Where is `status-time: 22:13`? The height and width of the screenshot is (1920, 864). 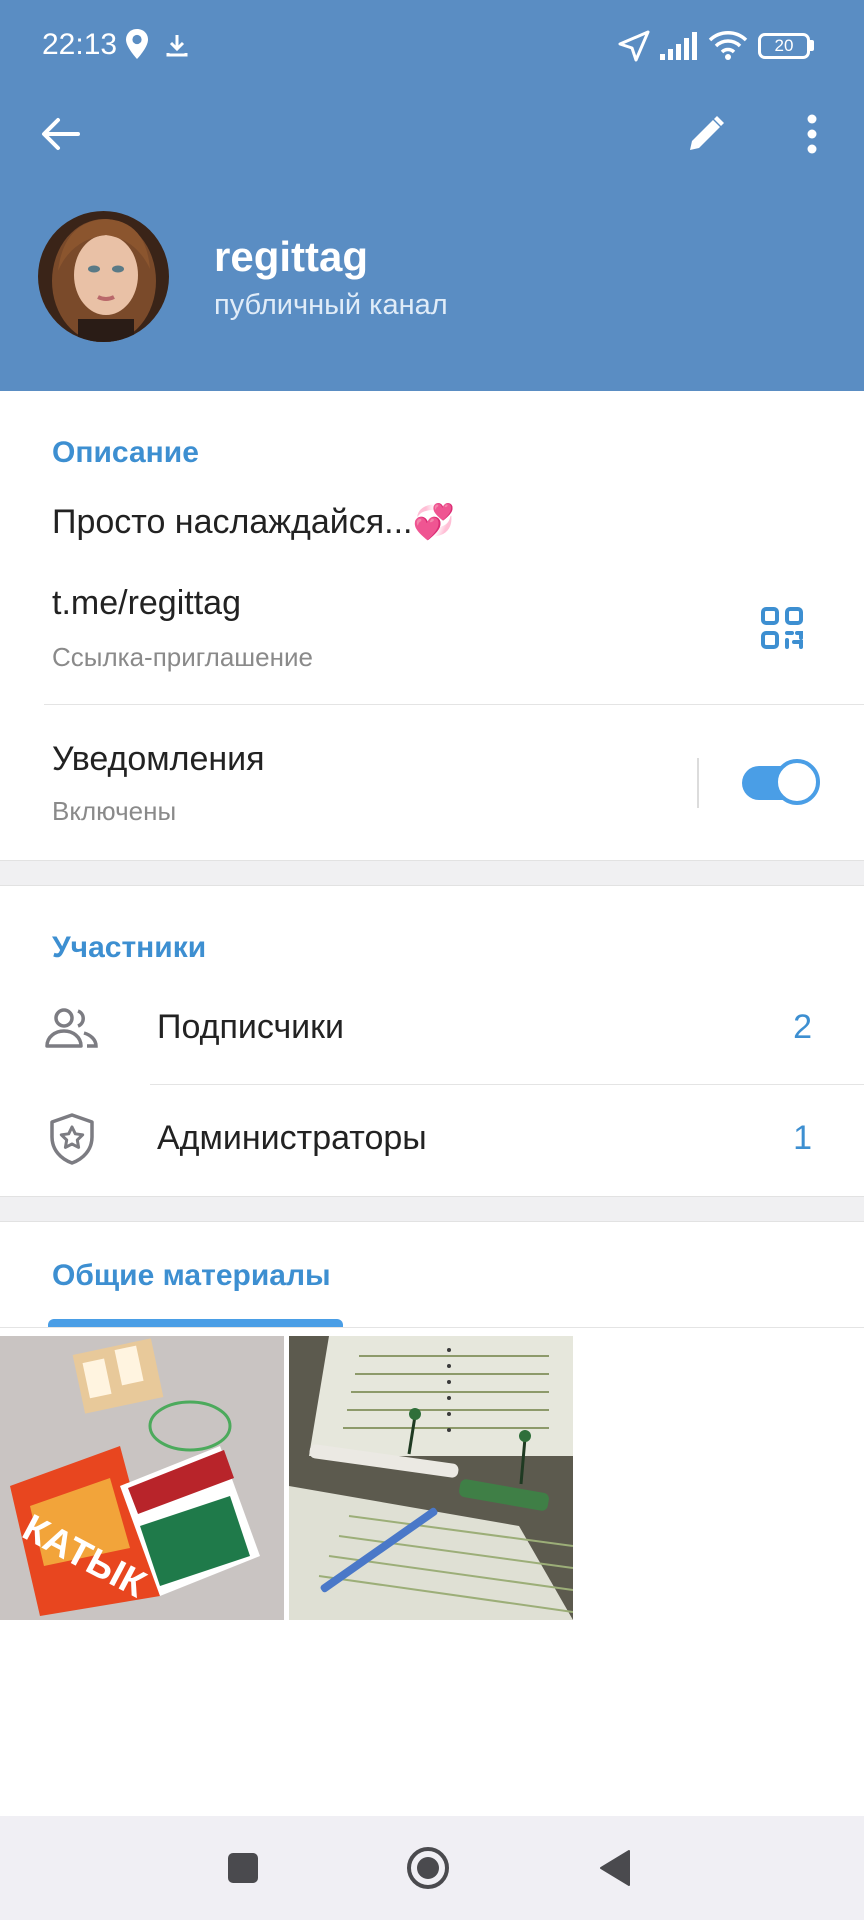
status-time: 22:13 is located at coordinates (80, 44).